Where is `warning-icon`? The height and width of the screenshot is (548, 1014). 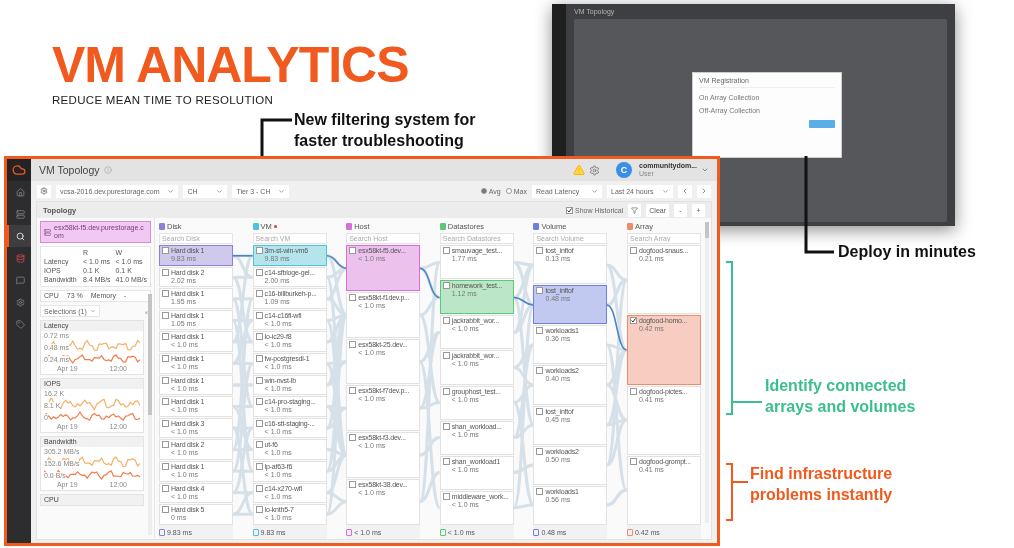 warning-icon is located at coordinates (579, 170).